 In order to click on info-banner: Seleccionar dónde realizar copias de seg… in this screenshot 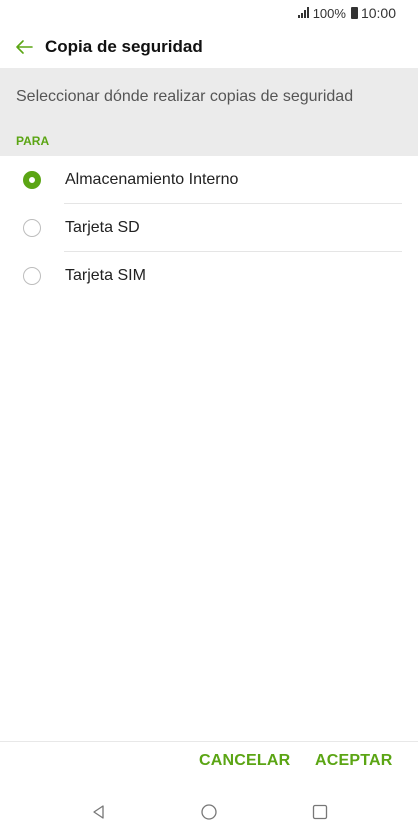, I will do `click(209, 97)`.